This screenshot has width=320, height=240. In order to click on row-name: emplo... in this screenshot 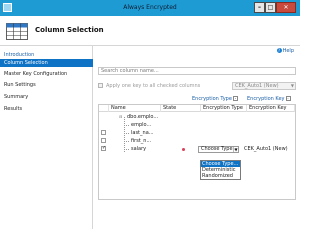, I will do `click(141, 125)`.